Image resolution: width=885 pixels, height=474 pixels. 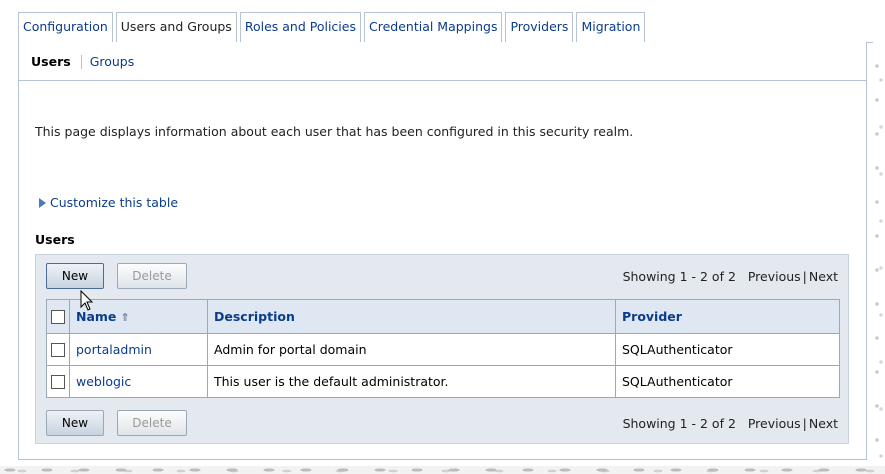 What do you see at coordinates (433, 27) in the screenshot?
I see `tab-credential-mappings: Credential Mappings` at bounding box center [433, 27].